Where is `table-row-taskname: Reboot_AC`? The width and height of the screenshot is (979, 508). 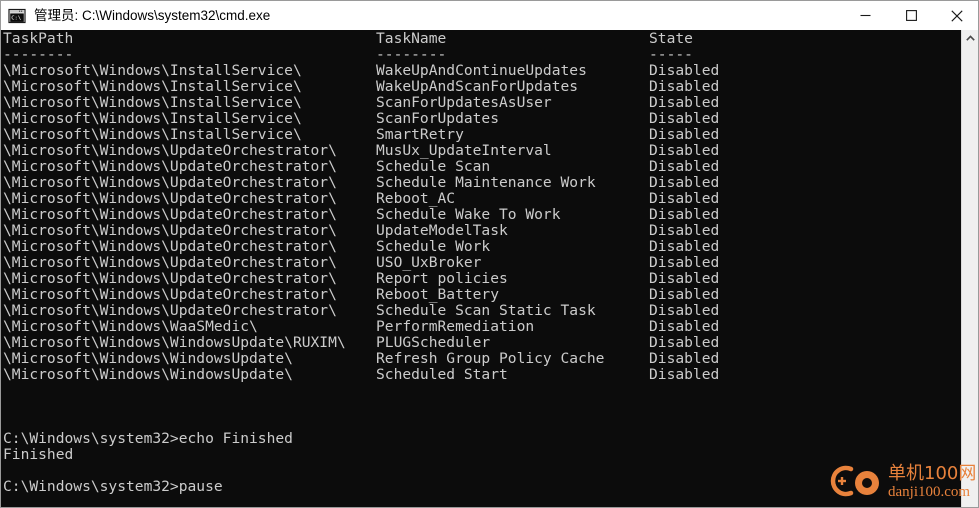 table-row-taskname: Reboot_AC is located at coordinates (416, 198).